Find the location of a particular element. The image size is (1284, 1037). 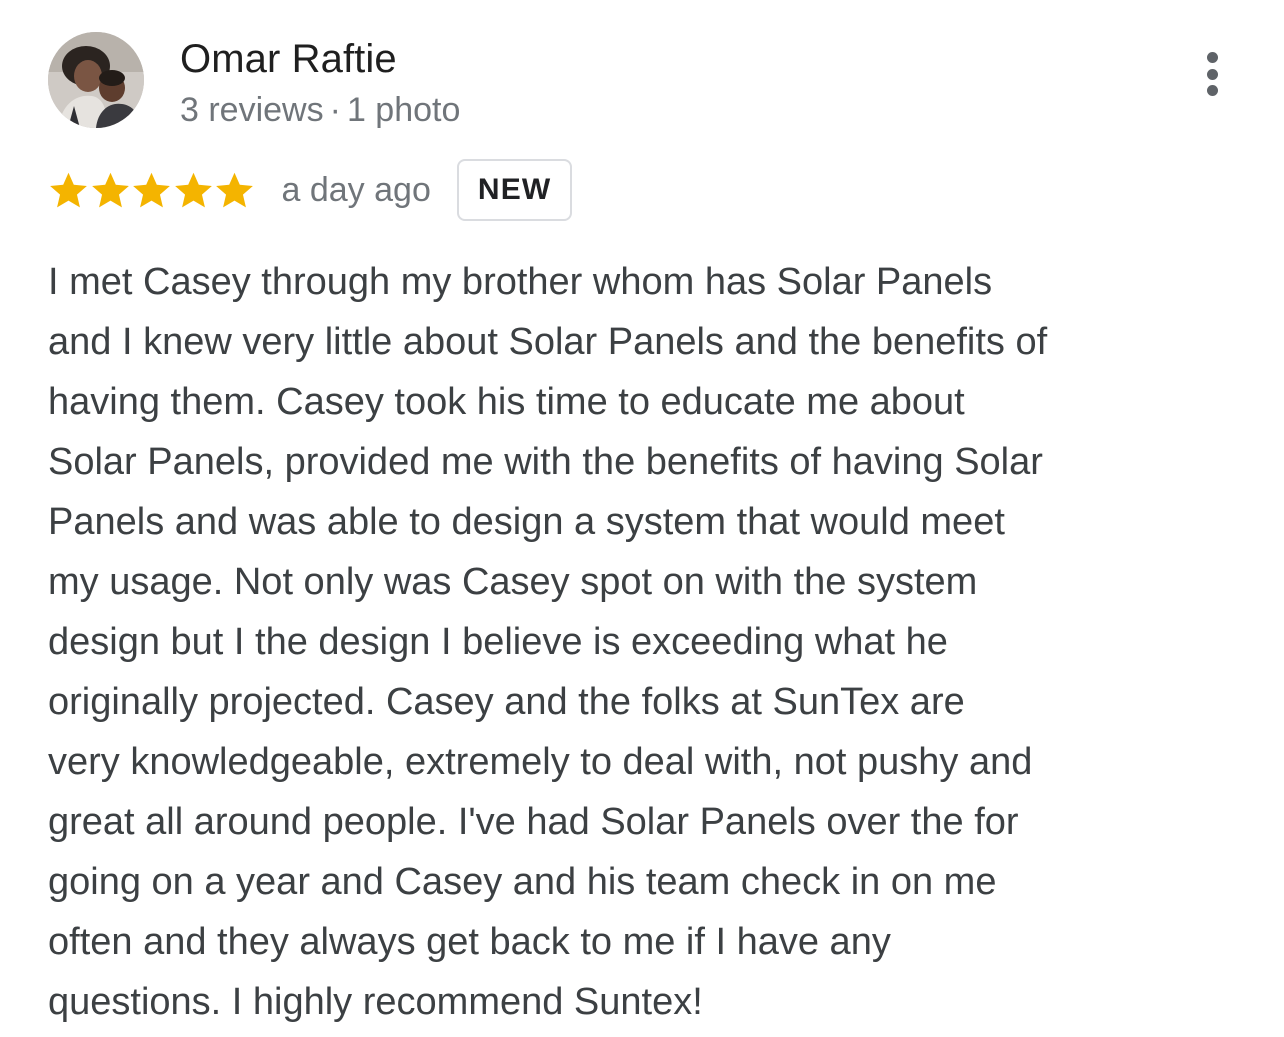

user-photo-avatar-icon is located at coordinates (96, 80).